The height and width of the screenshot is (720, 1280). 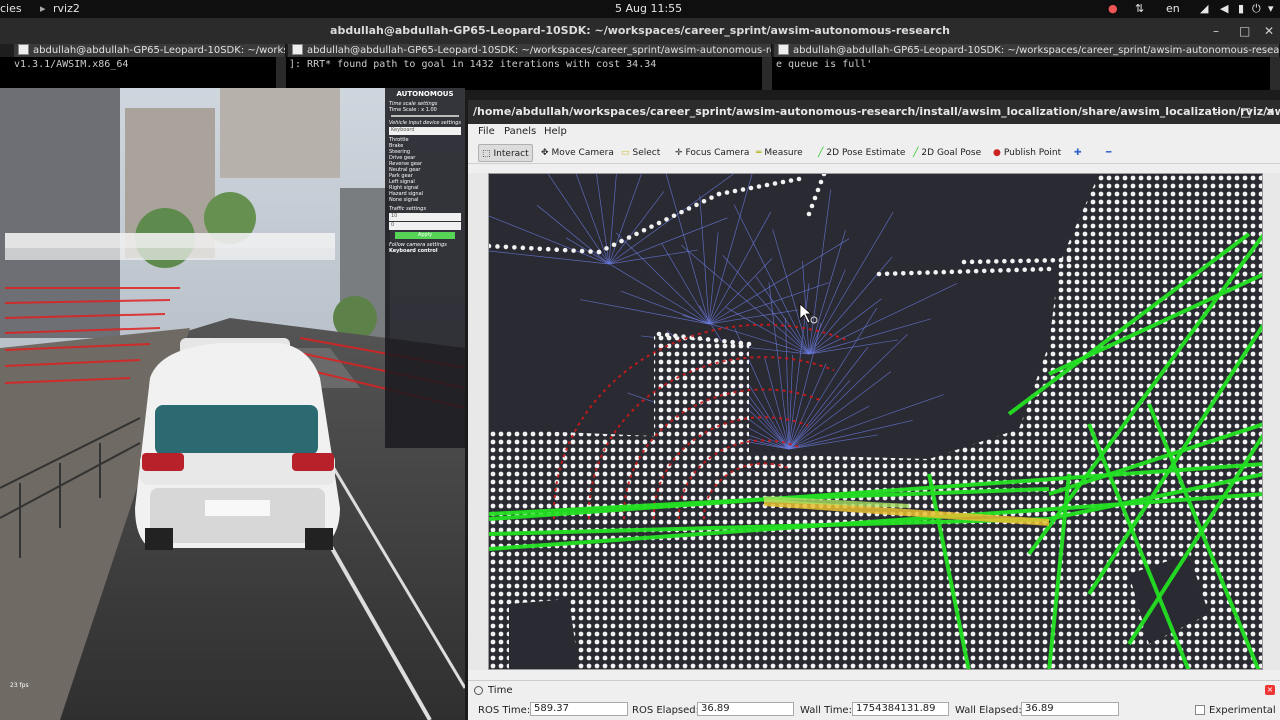 What do you see at coordinates (408, 209) in the screenshot?
I see `traffic-settings-label: Traffic settings` at bounding box center [408, 209].